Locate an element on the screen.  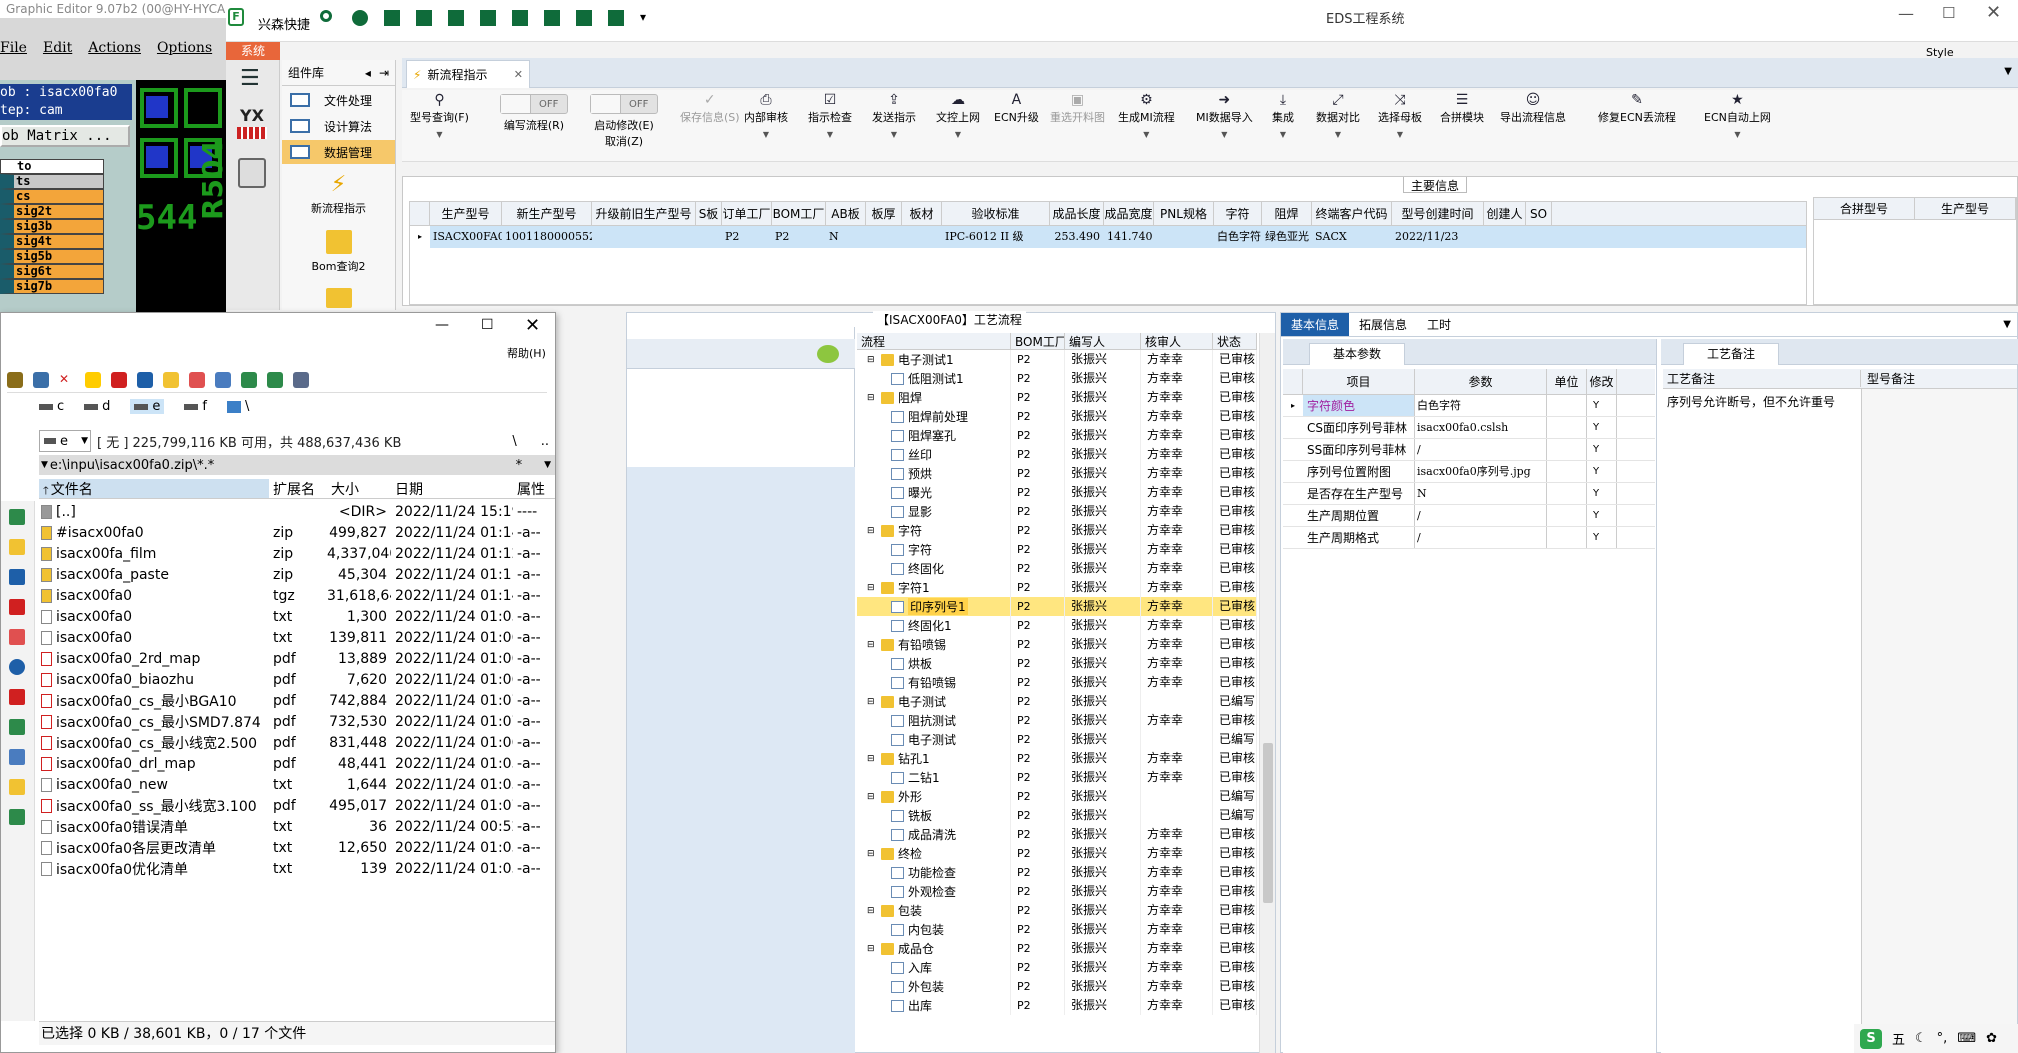
process-row: 预烘 P2 张振兴 方幸幸 已审核 is located at coordinates (1057, 473).